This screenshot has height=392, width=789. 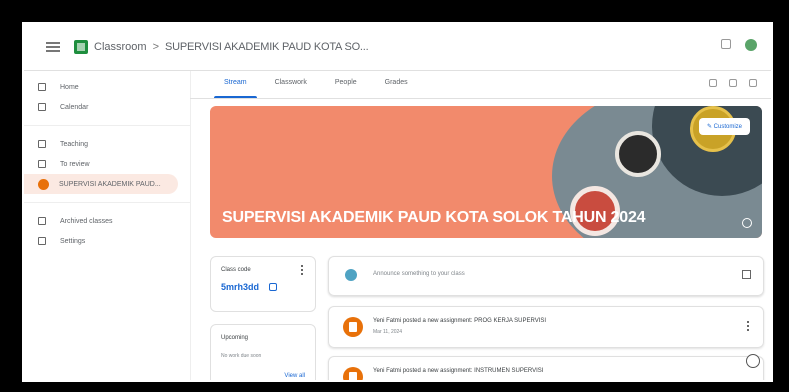 I want to click on tab-actions, so click(x=733, y=83).